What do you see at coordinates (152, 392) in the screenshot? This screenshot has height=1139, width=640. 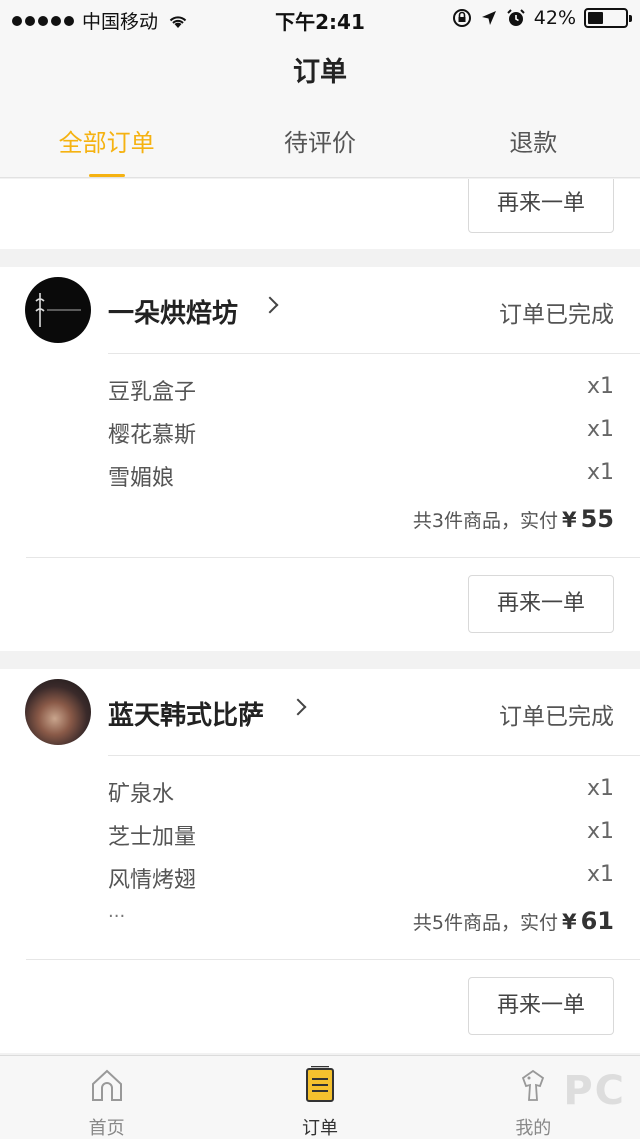 I see `item-name: 豆乳盒子` at bounding box center [152, 392].